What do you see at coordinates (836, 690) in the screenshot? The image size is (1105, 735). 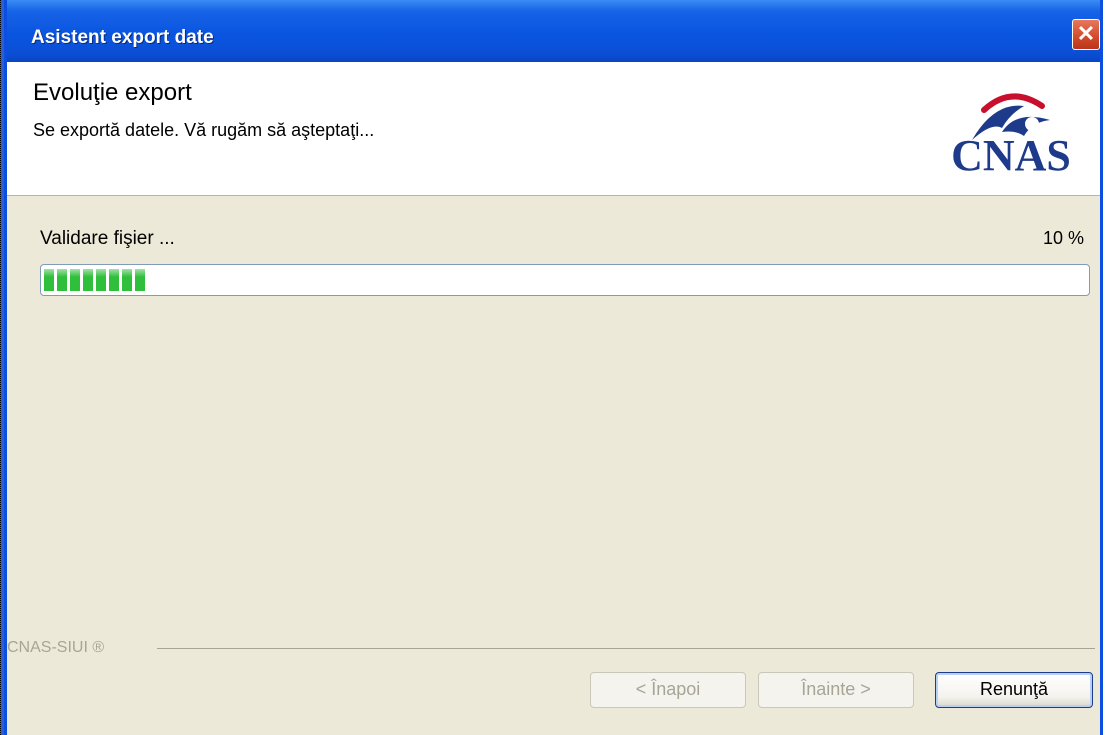 I see `next-button: Înainte >` at bounding box center [836, 690].